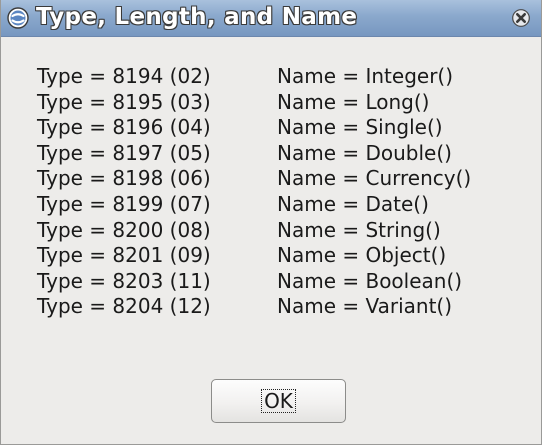 The width and height of the screenshot is (542, 445). Describe the element at coordinates (370, 280) in the screenshot. I see `name-text: Name = Boolean()` at that location.